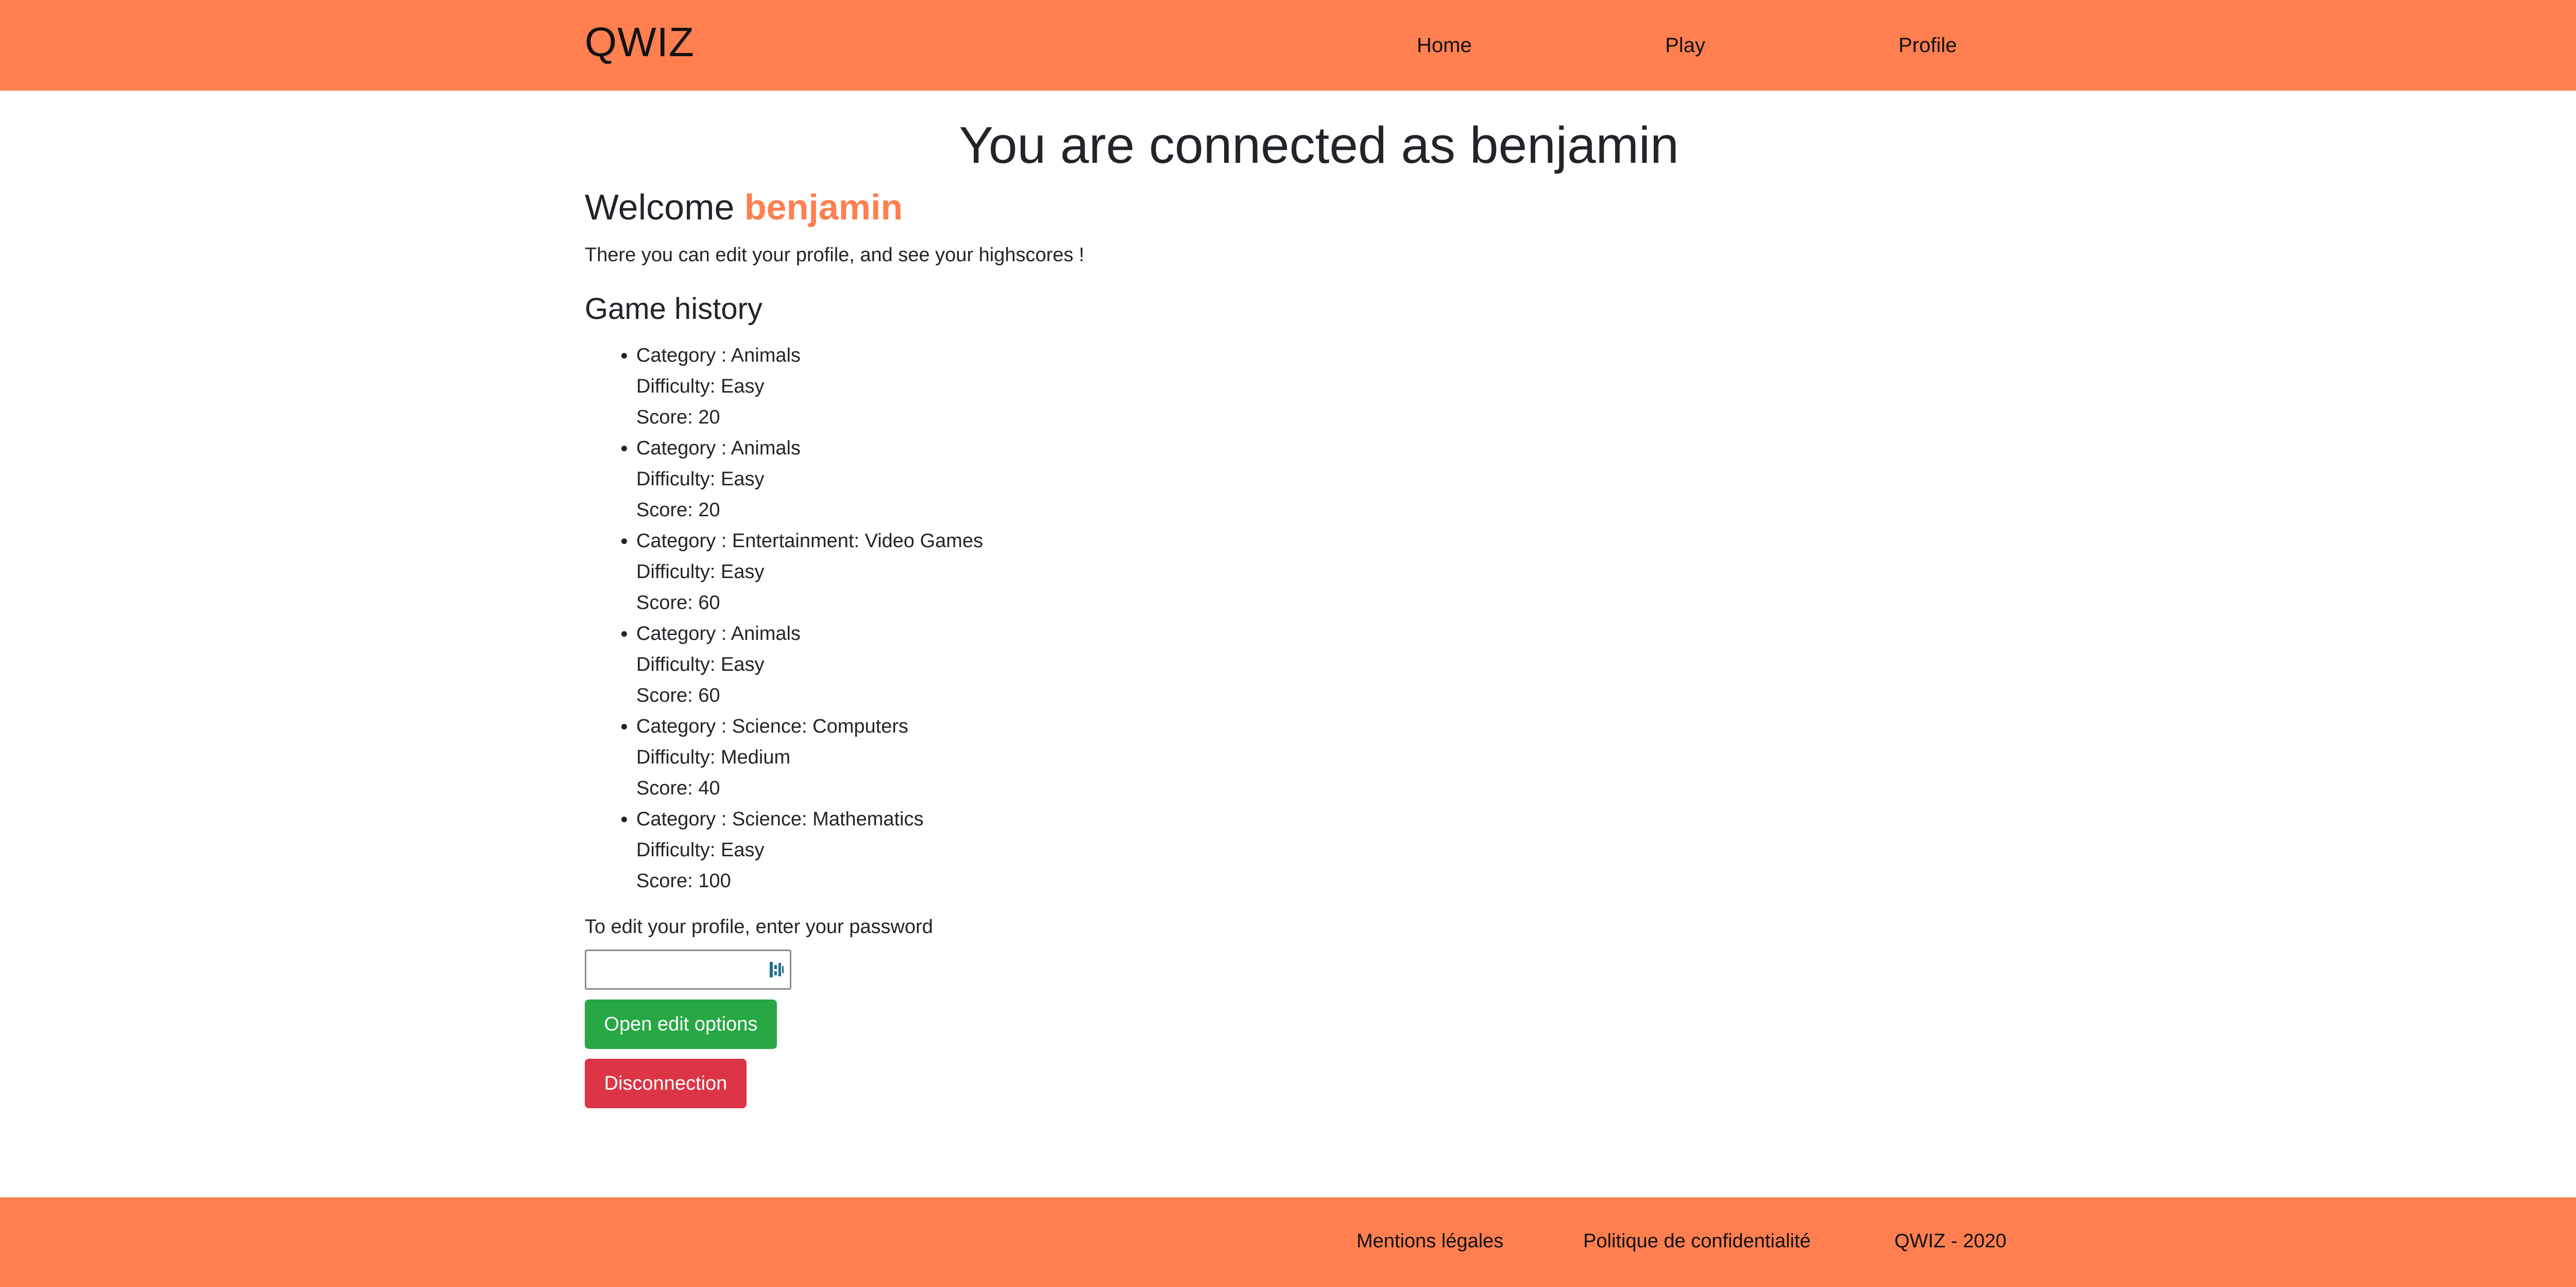 The image size is (2576, 1287). I want to click on password-manager-key-icon, so click(776, 969).